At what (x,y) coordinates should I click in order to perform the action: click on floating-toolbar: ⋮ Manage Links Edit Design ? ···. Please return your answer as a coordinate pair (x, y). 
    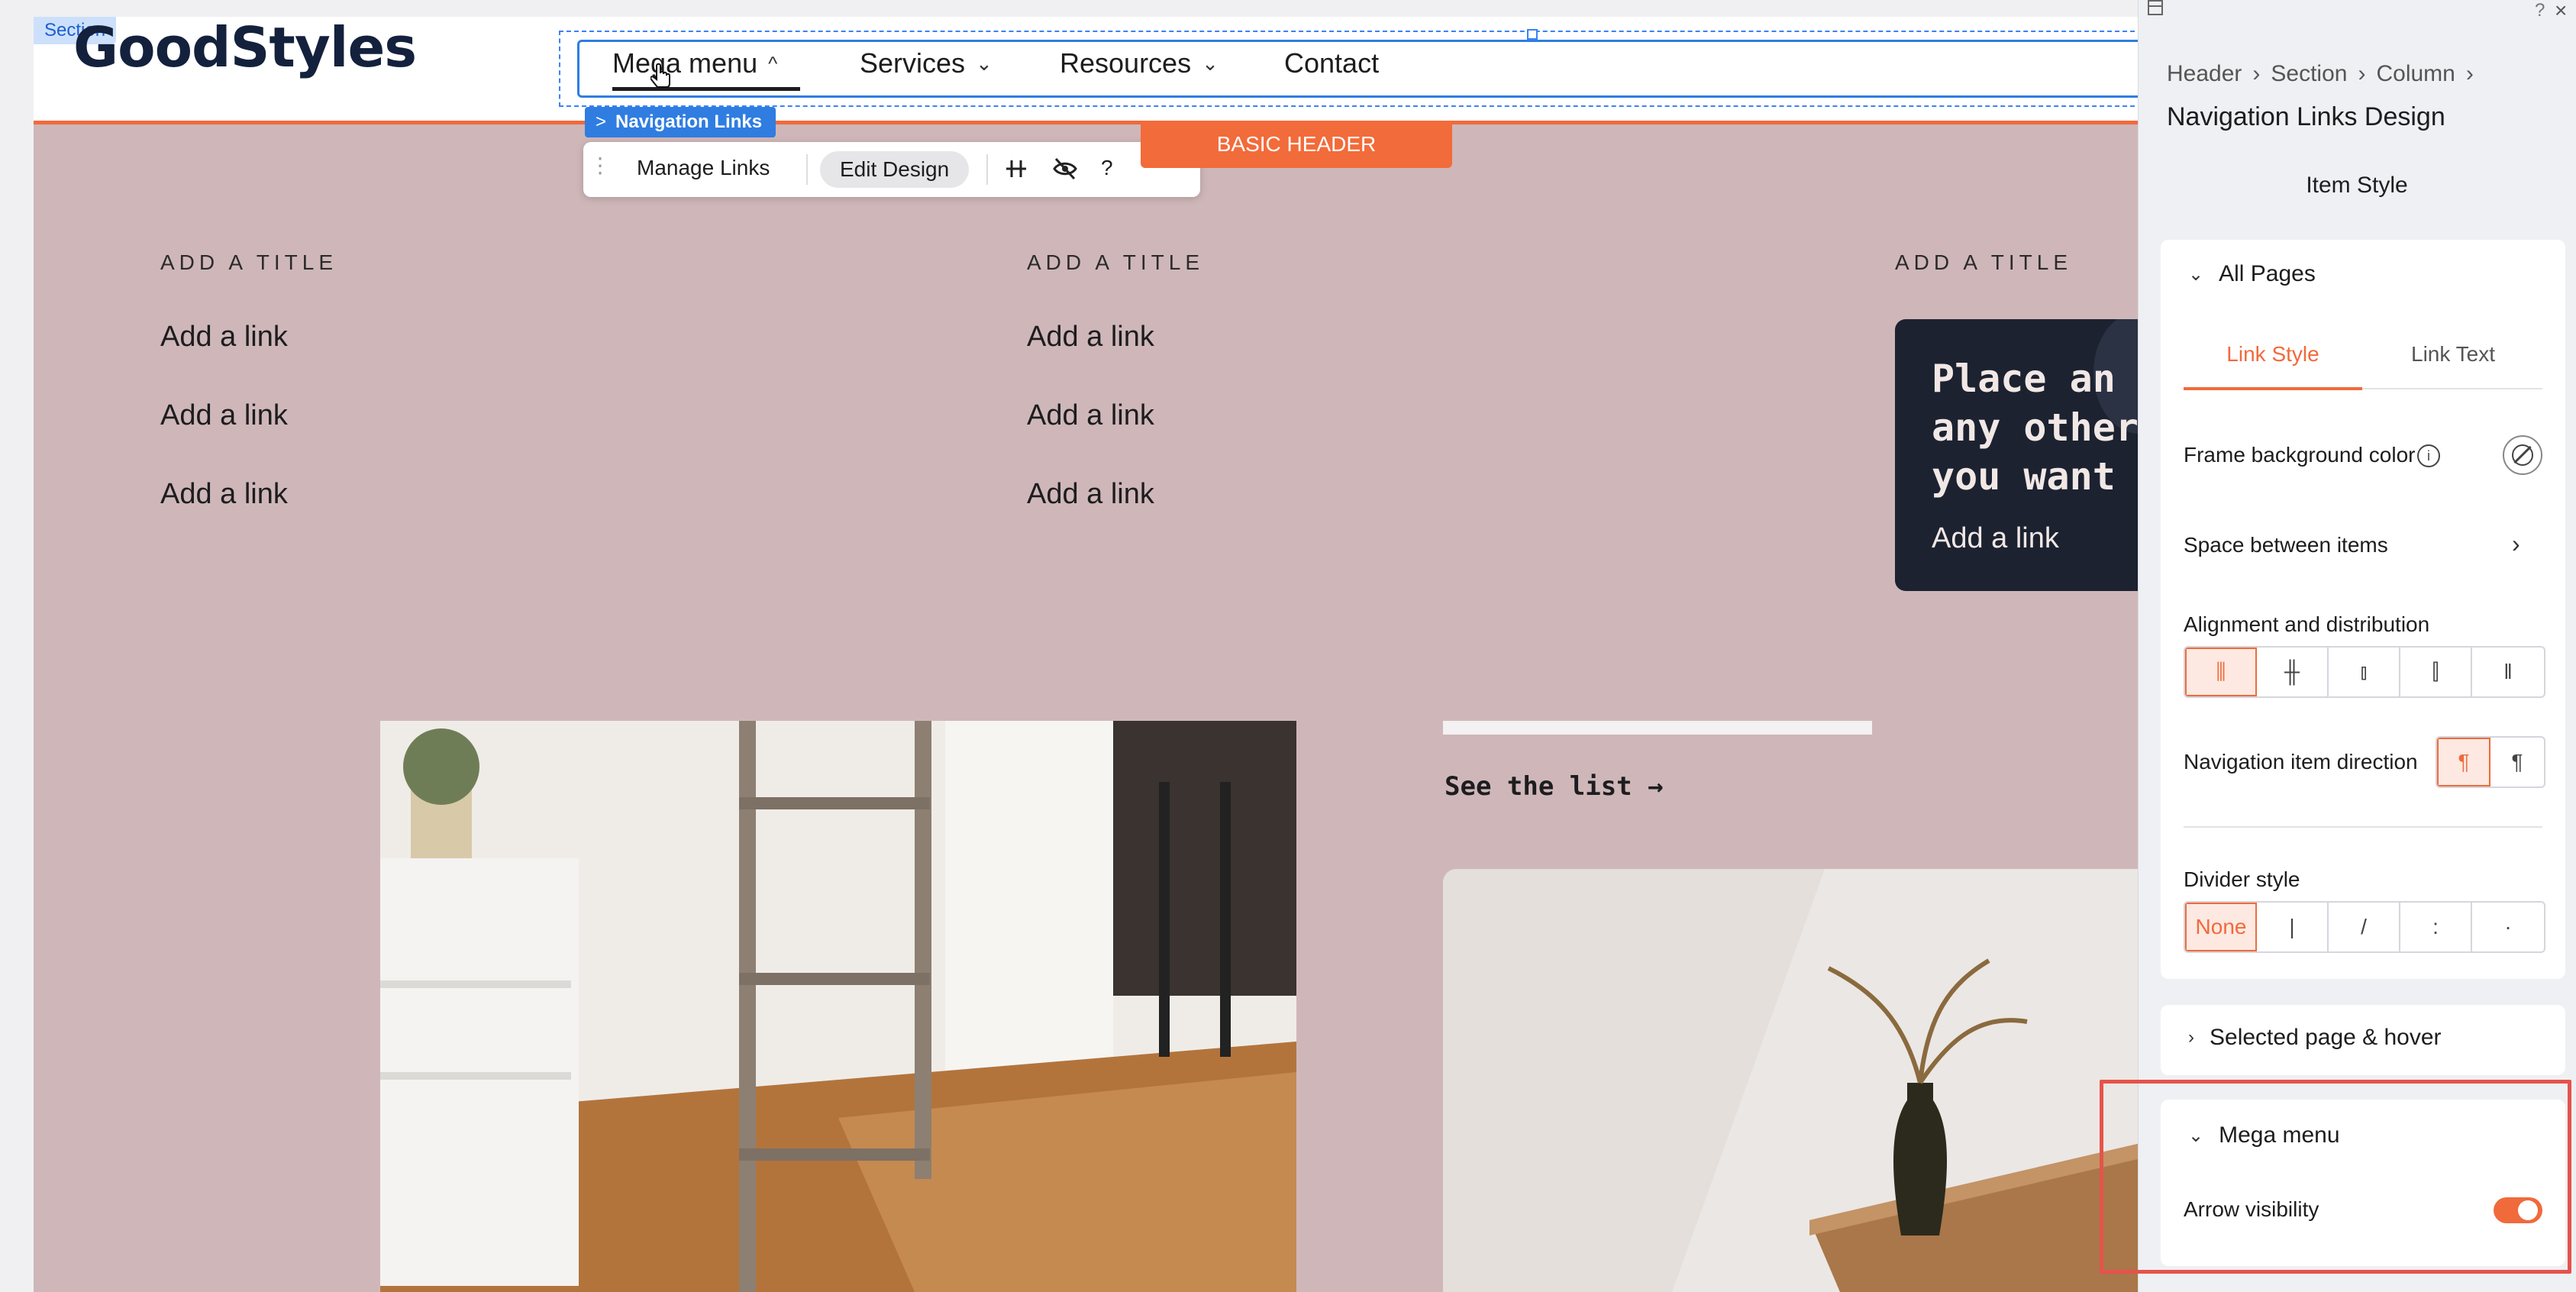
    Looking at the image, I should click on (891, 169).